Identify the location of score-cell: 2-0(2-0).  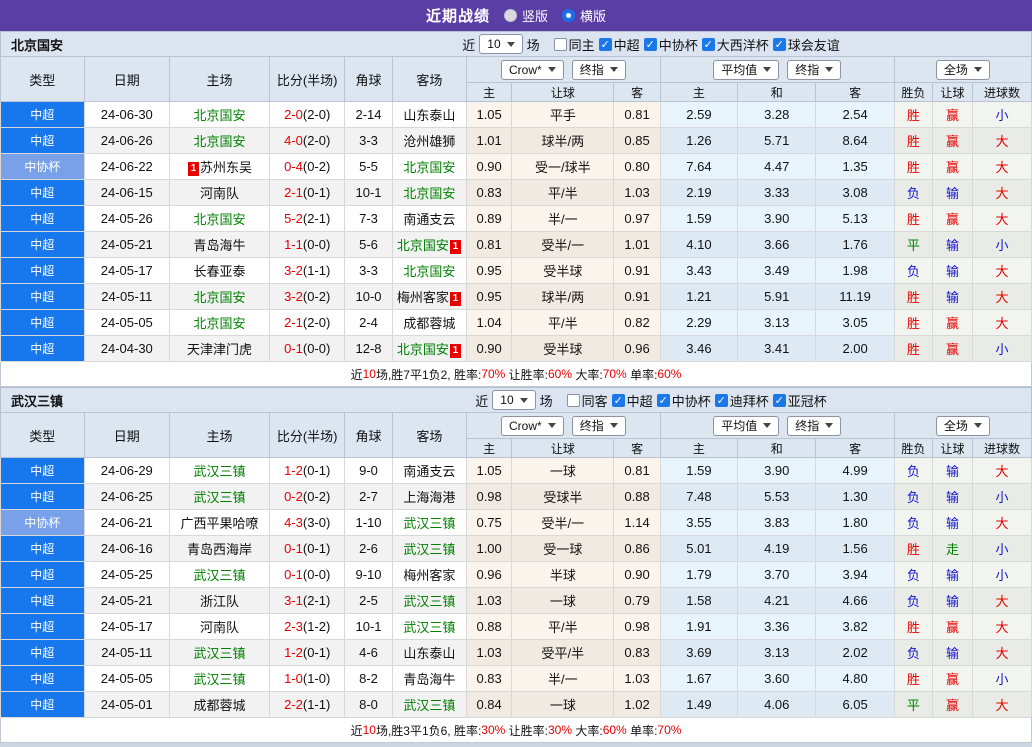
(307, 114).